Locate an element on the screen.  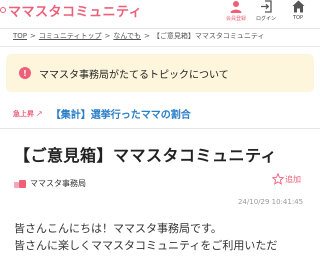
add-favorite-button: 追加 is located at coordinates (286, 179).